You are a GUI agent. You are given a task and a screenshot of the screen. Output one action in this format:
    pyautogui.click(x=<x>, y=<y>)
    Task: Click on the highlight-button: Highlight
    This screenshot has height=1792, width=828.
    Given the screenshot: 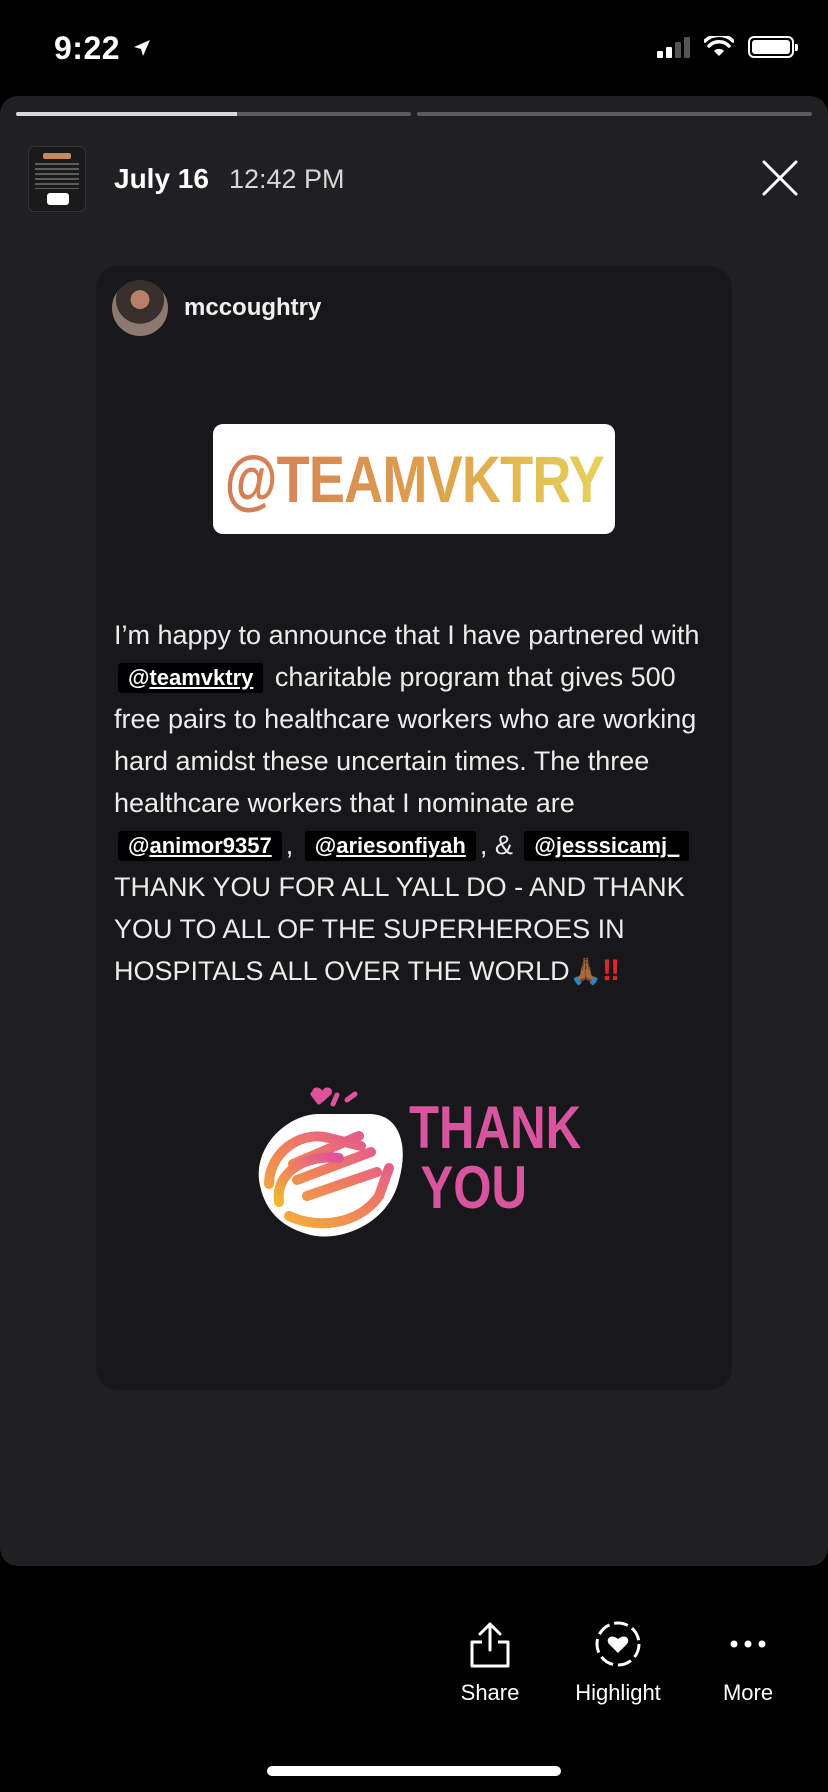 What is the action you would take?
    pyautogui.click(x=618, y=1663)
    